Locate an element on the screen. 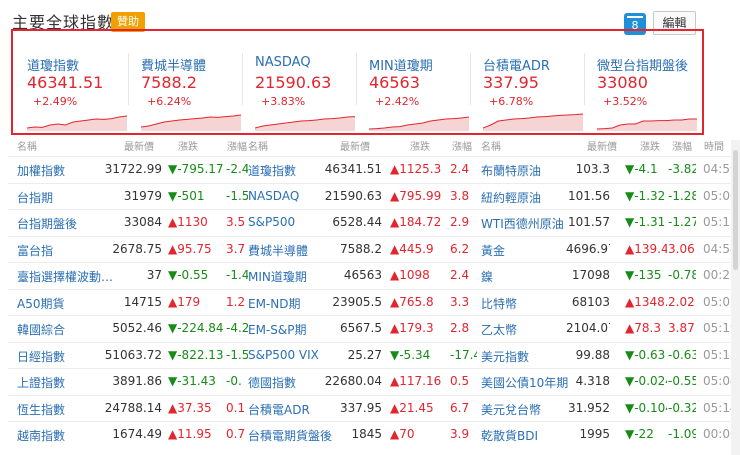  quote-change: ▼-1.32 is located at coordinates (645, 195).